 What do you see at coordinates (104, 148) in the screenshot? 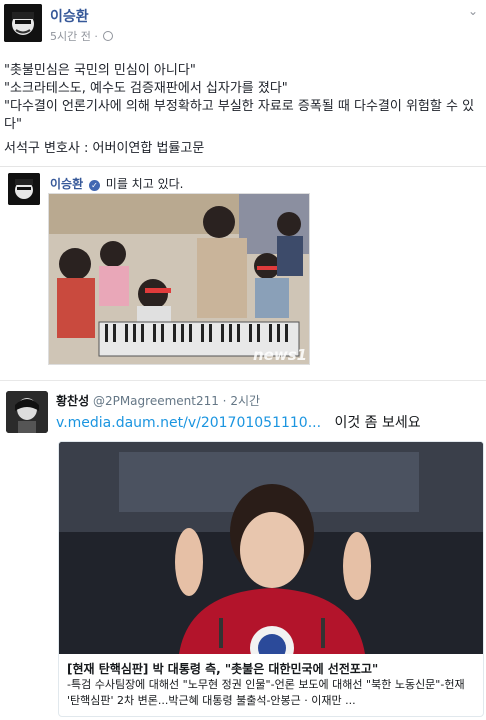
I see `post-signature: 서석구 변호사 : 어버이연합 법률고문` at bounding box center [104, 148].